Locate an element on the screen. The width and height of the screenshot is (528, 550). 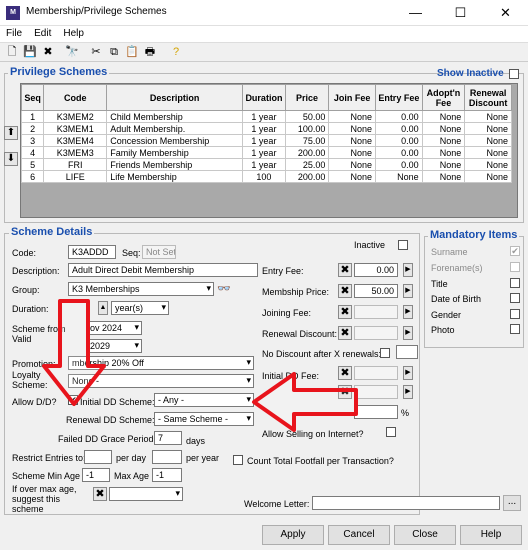
down-arrow-icon is located at coordinates (74, 352).